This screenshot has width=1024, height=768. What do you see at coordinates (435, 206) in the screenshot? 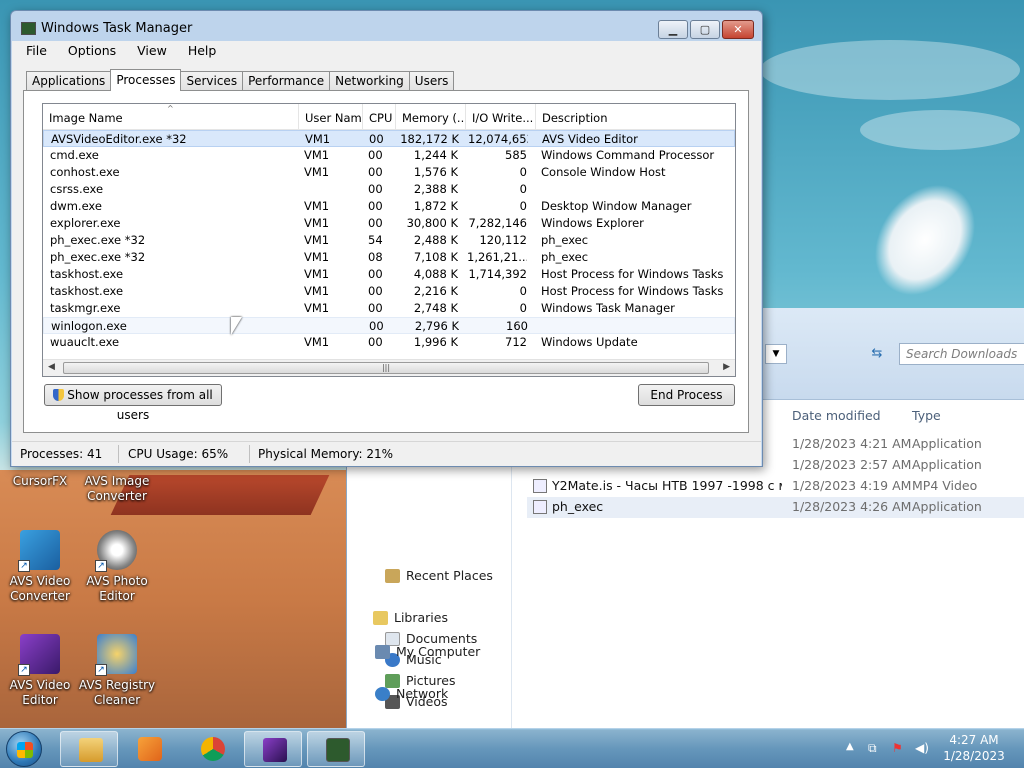
I see `process-memory: 1,872 K` at bounding box center [435, 206].